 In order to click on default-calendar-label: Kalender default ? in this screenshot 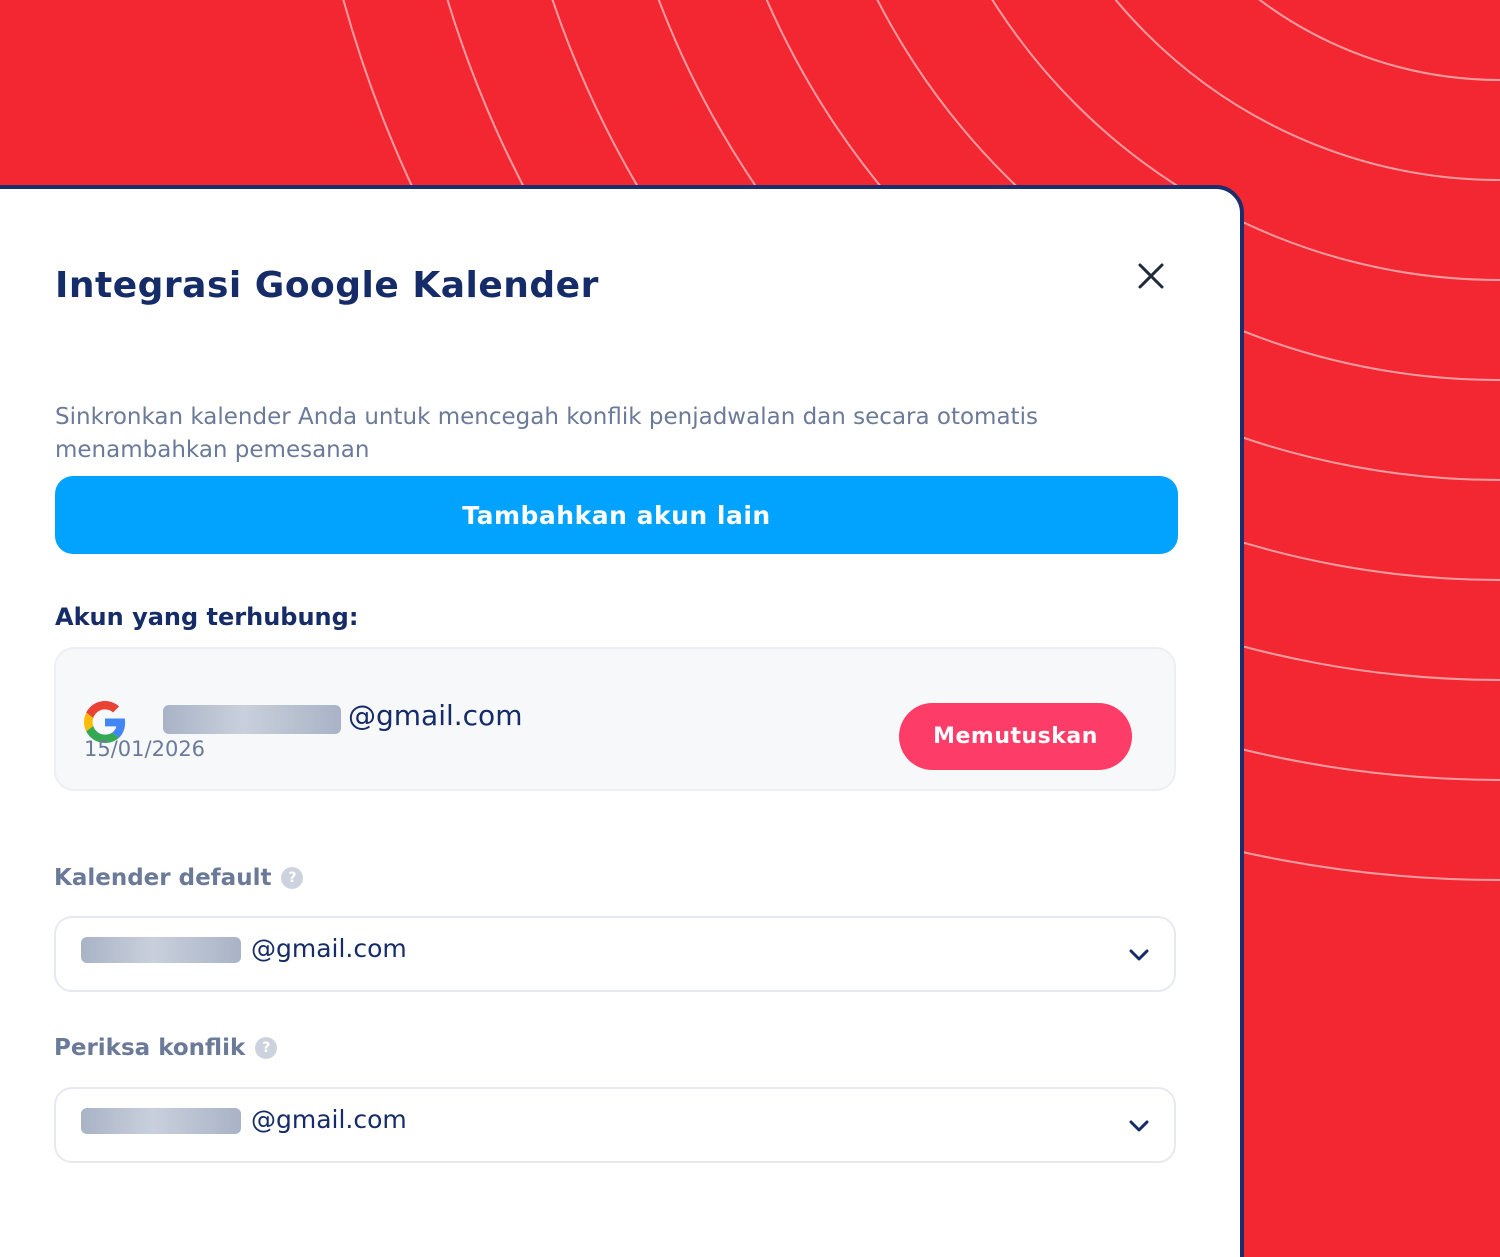, I will do `click(179, 878)`.